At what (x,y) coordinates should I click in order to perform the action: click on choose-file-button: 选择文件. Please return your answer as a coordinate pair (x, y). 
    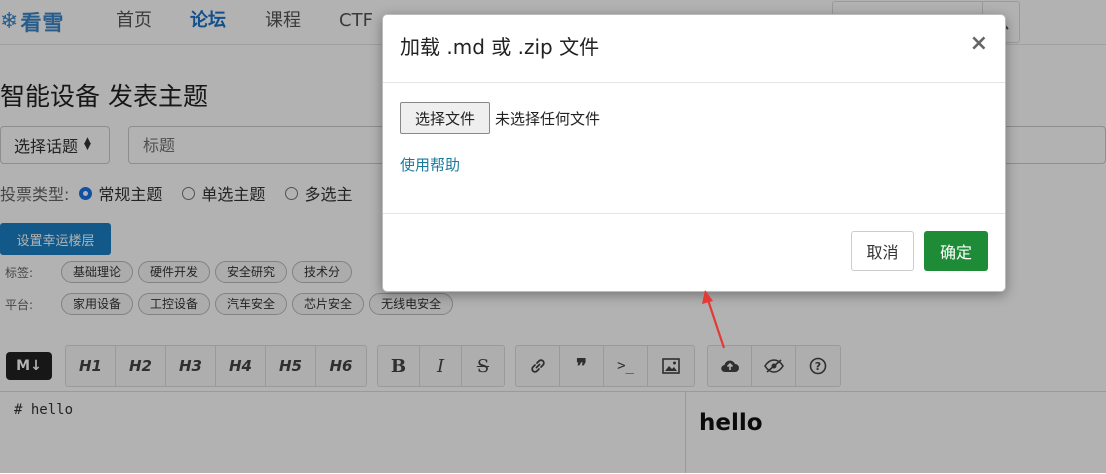
    Looking at the image, I should click on (445, 118).